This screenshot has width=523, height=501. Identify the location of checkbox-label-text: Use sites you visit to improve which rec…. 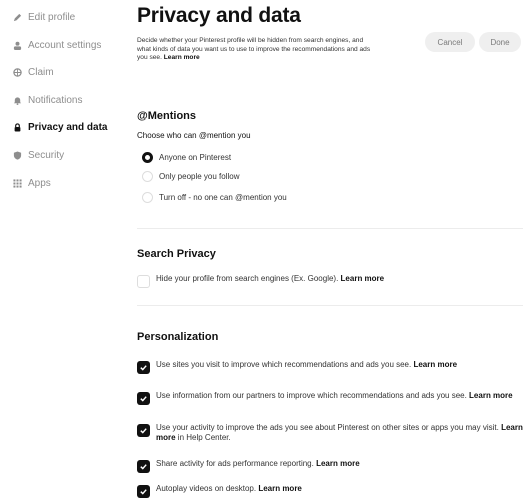
(284, 364).